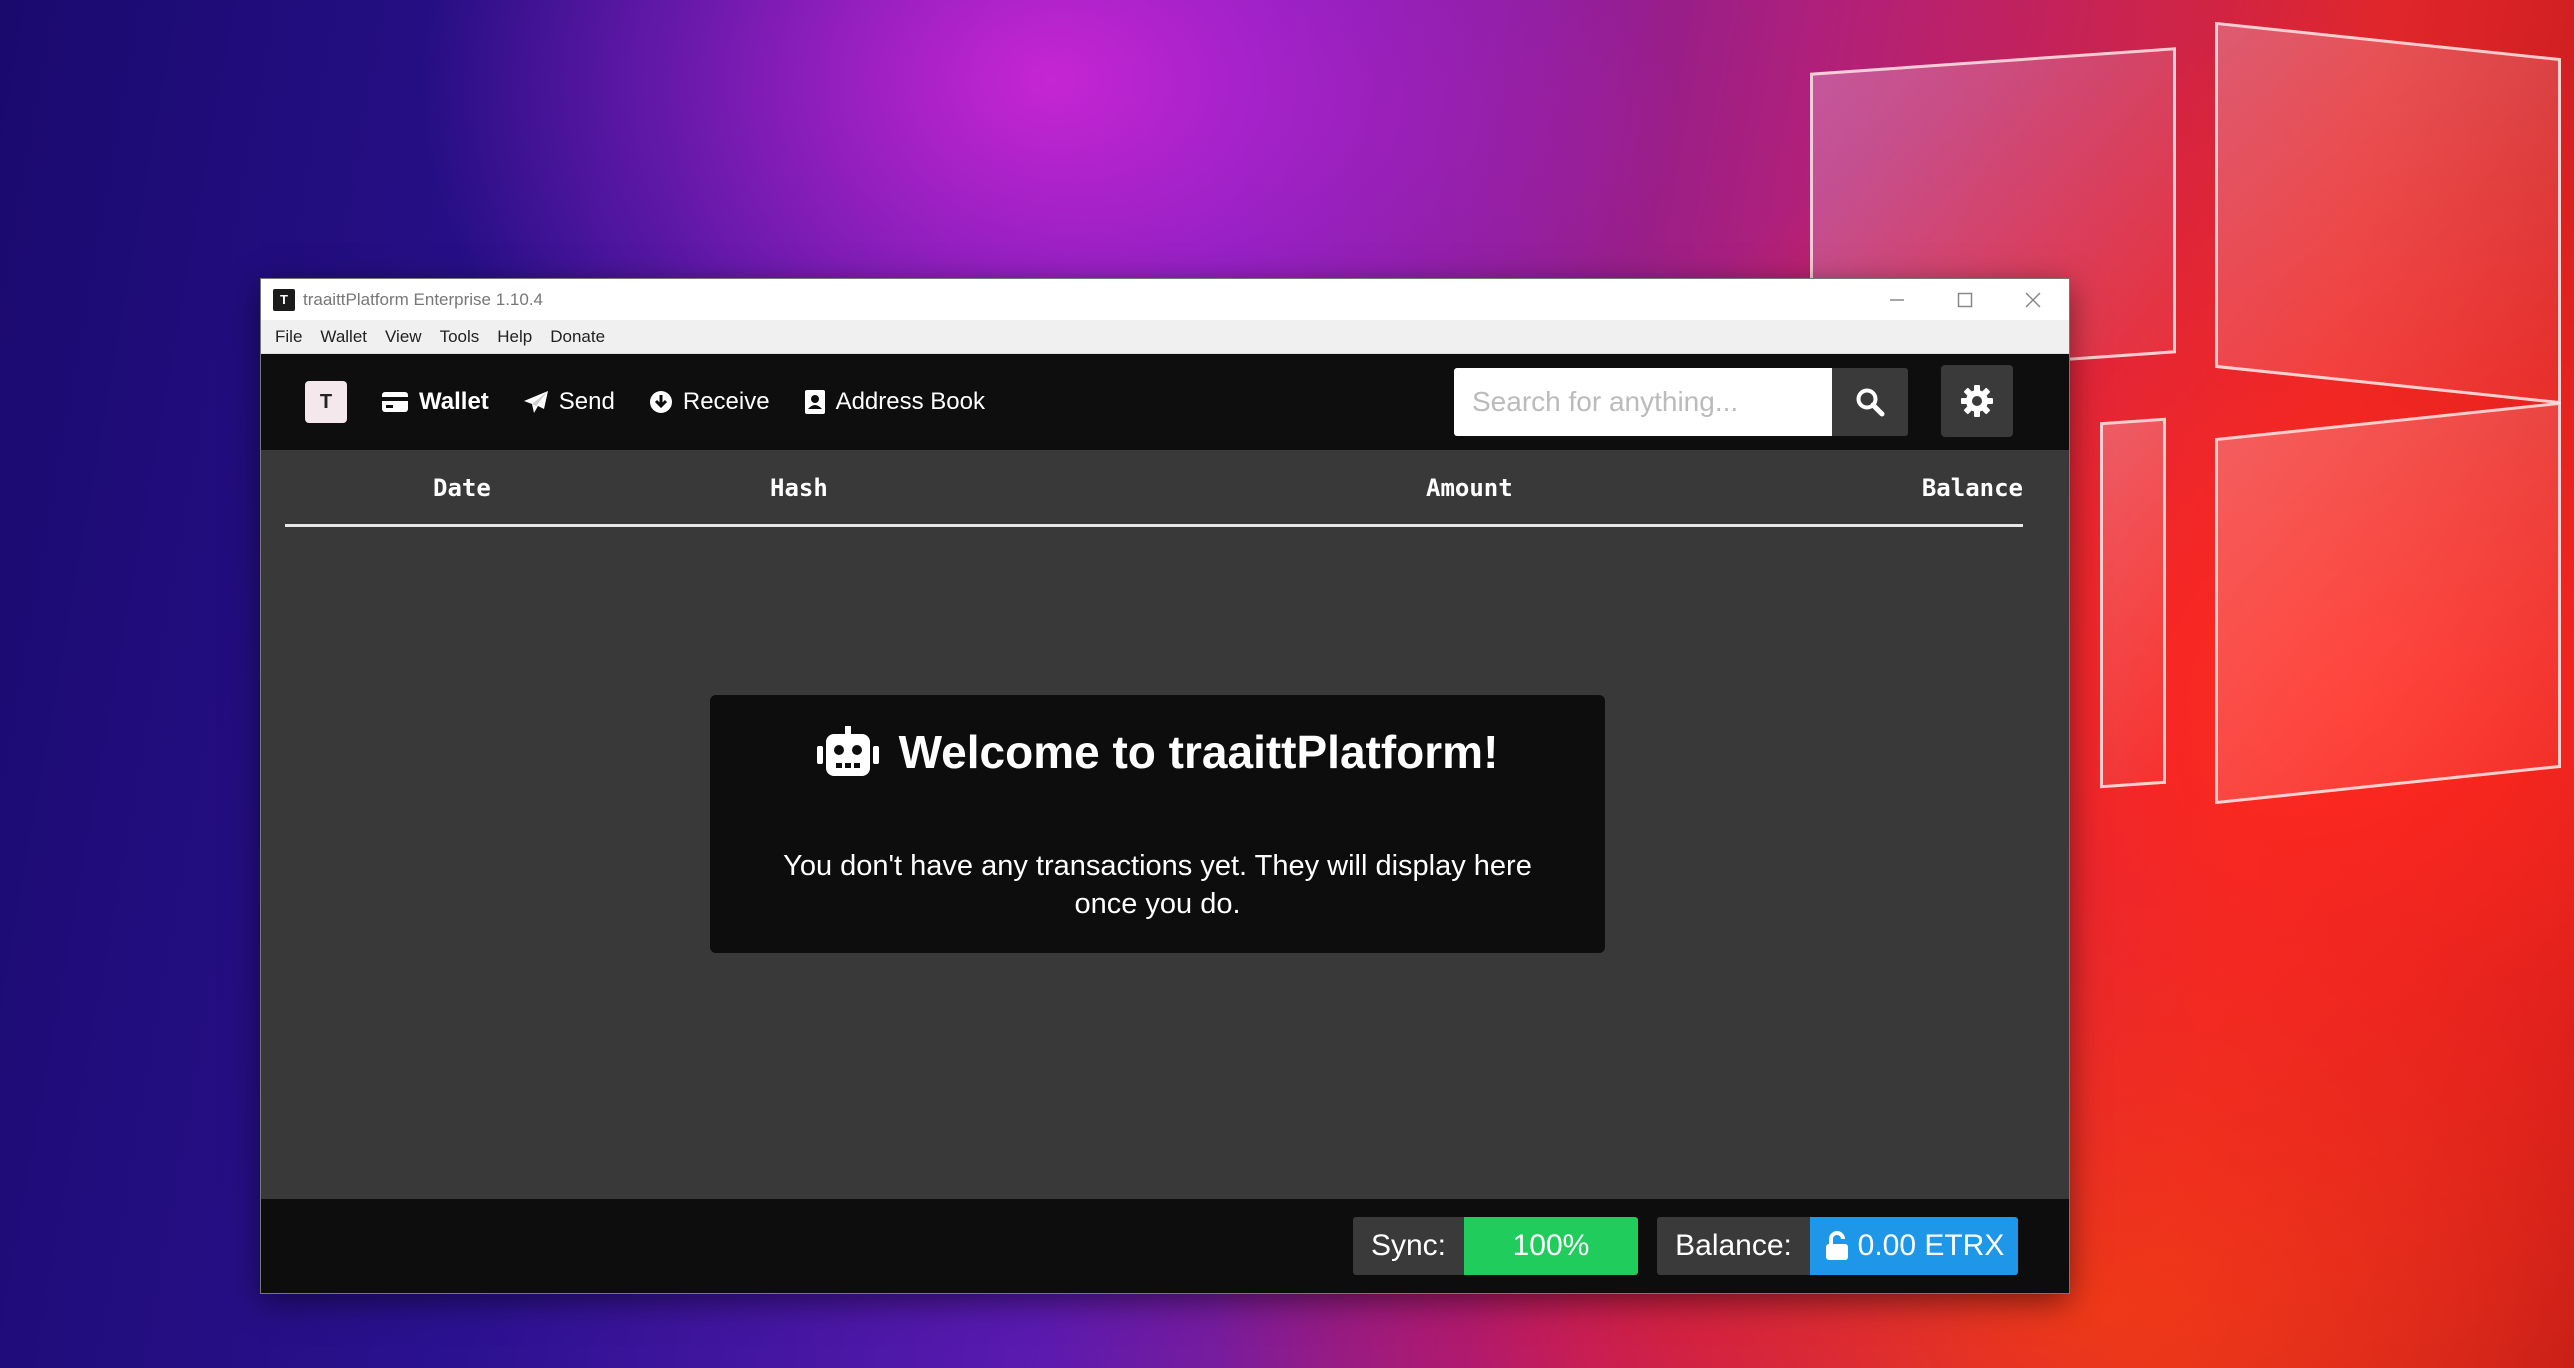 The image size is (2574, 1368). What do you see at coordinates (1165, 1246) in the screenshot?
I see `status-bar: Sync: 100% Balance: 0.00 ETRX` at bounding box center [1165, 1246].